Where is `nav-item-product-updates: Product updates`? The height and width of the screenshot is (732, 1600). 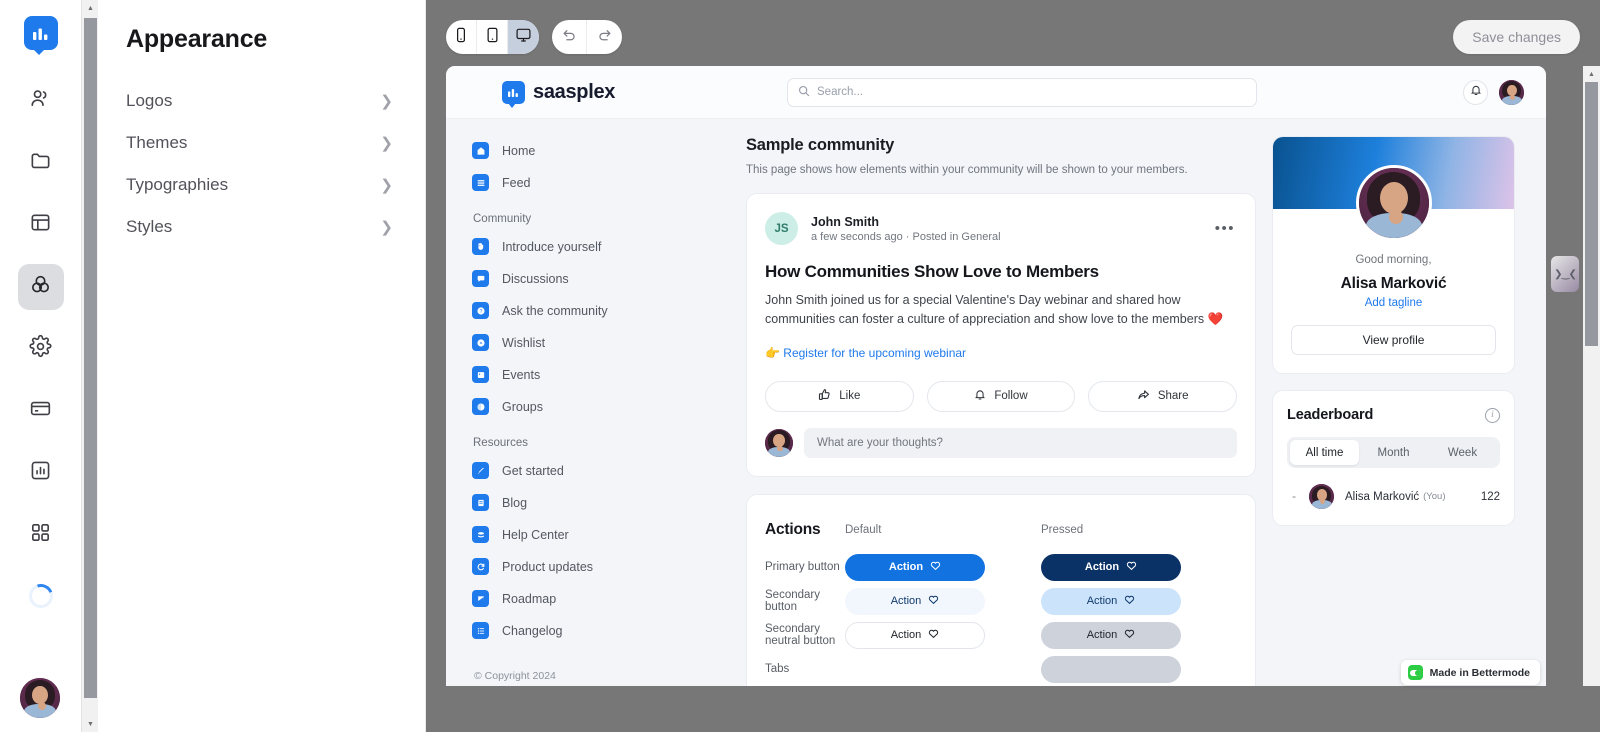 nav-item-product-updates: Product updates is located at coordinates (595, 566).